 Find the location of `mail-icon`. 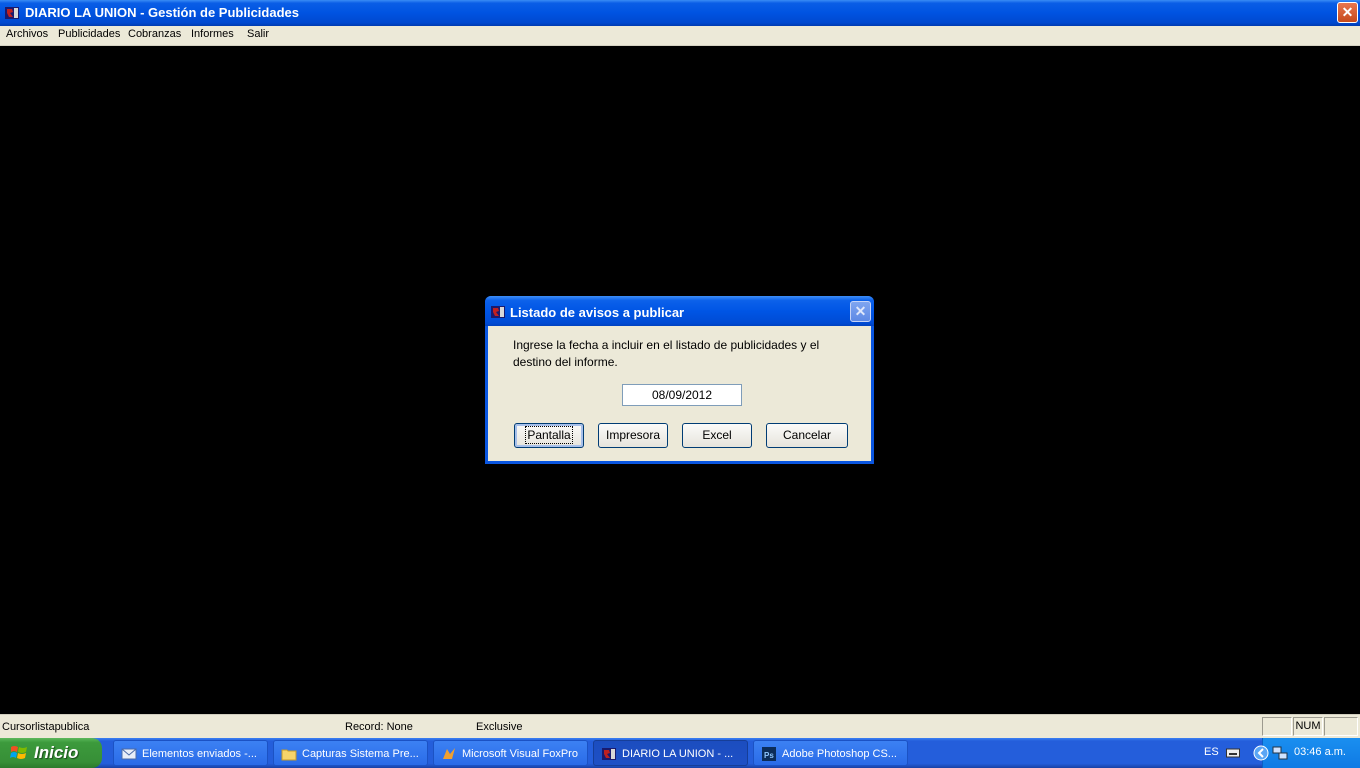

mail-icon is located at coordinates (129, 754).